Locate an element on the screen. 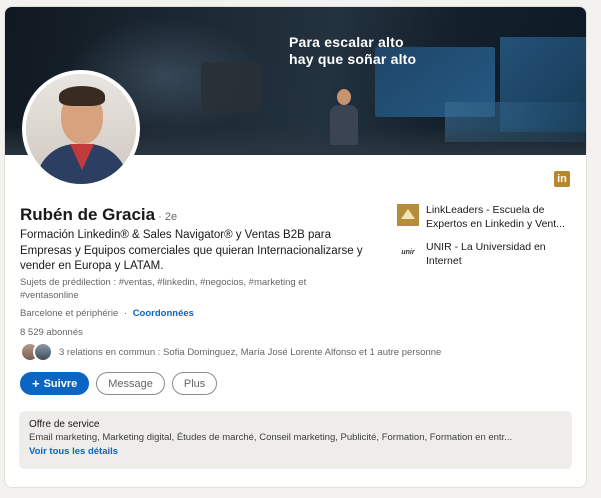 This screenshot has height=498, width=601. location-row: Barcelone et périphérie · Coordonnées is located at coordinates (107, 313).